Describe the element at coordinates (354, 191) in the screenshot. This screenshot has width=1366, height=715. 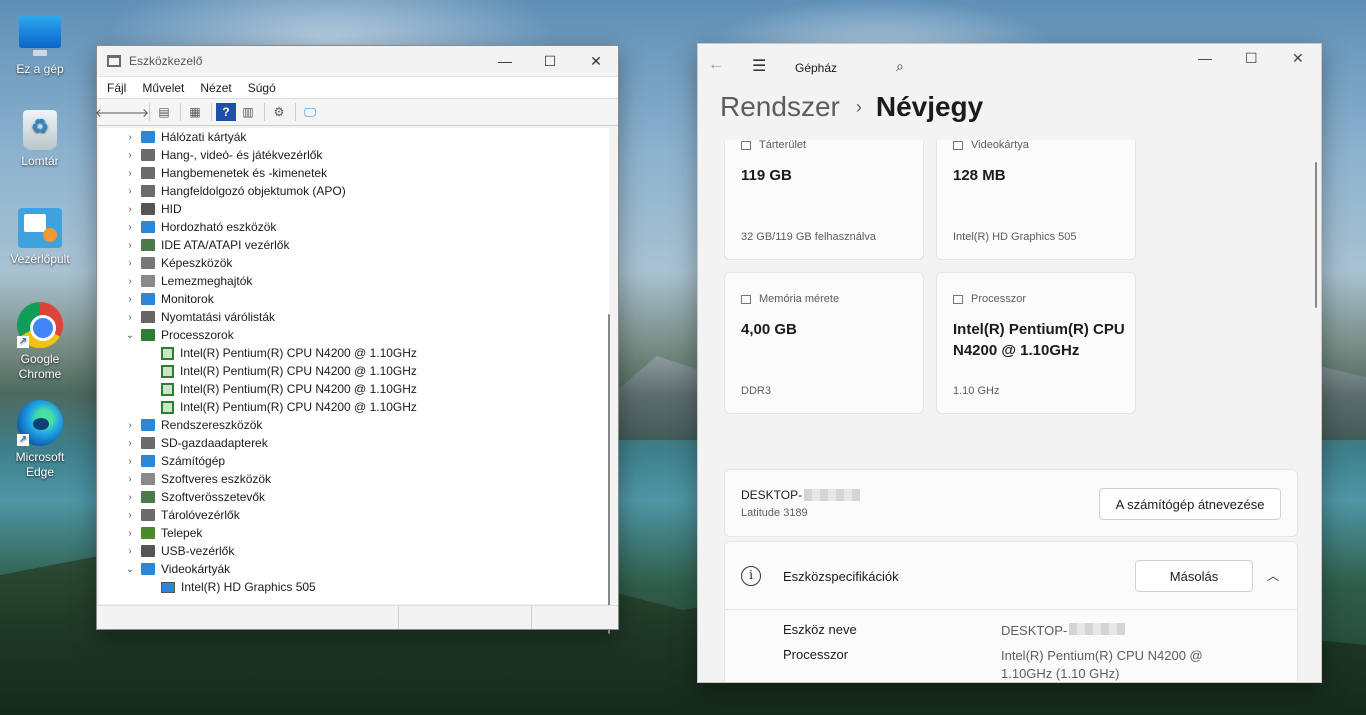
I see `tree-category: › Hangfeldolgozó objektumok (APO)` at that location.